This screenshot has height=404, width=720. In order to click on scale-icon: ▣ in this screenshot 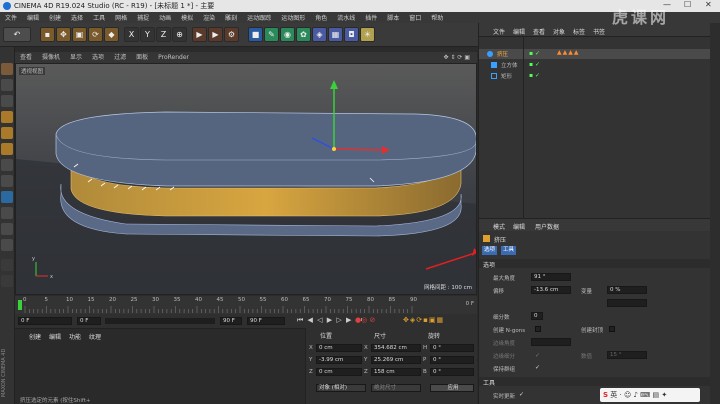, I will do `click(79, 34)`.